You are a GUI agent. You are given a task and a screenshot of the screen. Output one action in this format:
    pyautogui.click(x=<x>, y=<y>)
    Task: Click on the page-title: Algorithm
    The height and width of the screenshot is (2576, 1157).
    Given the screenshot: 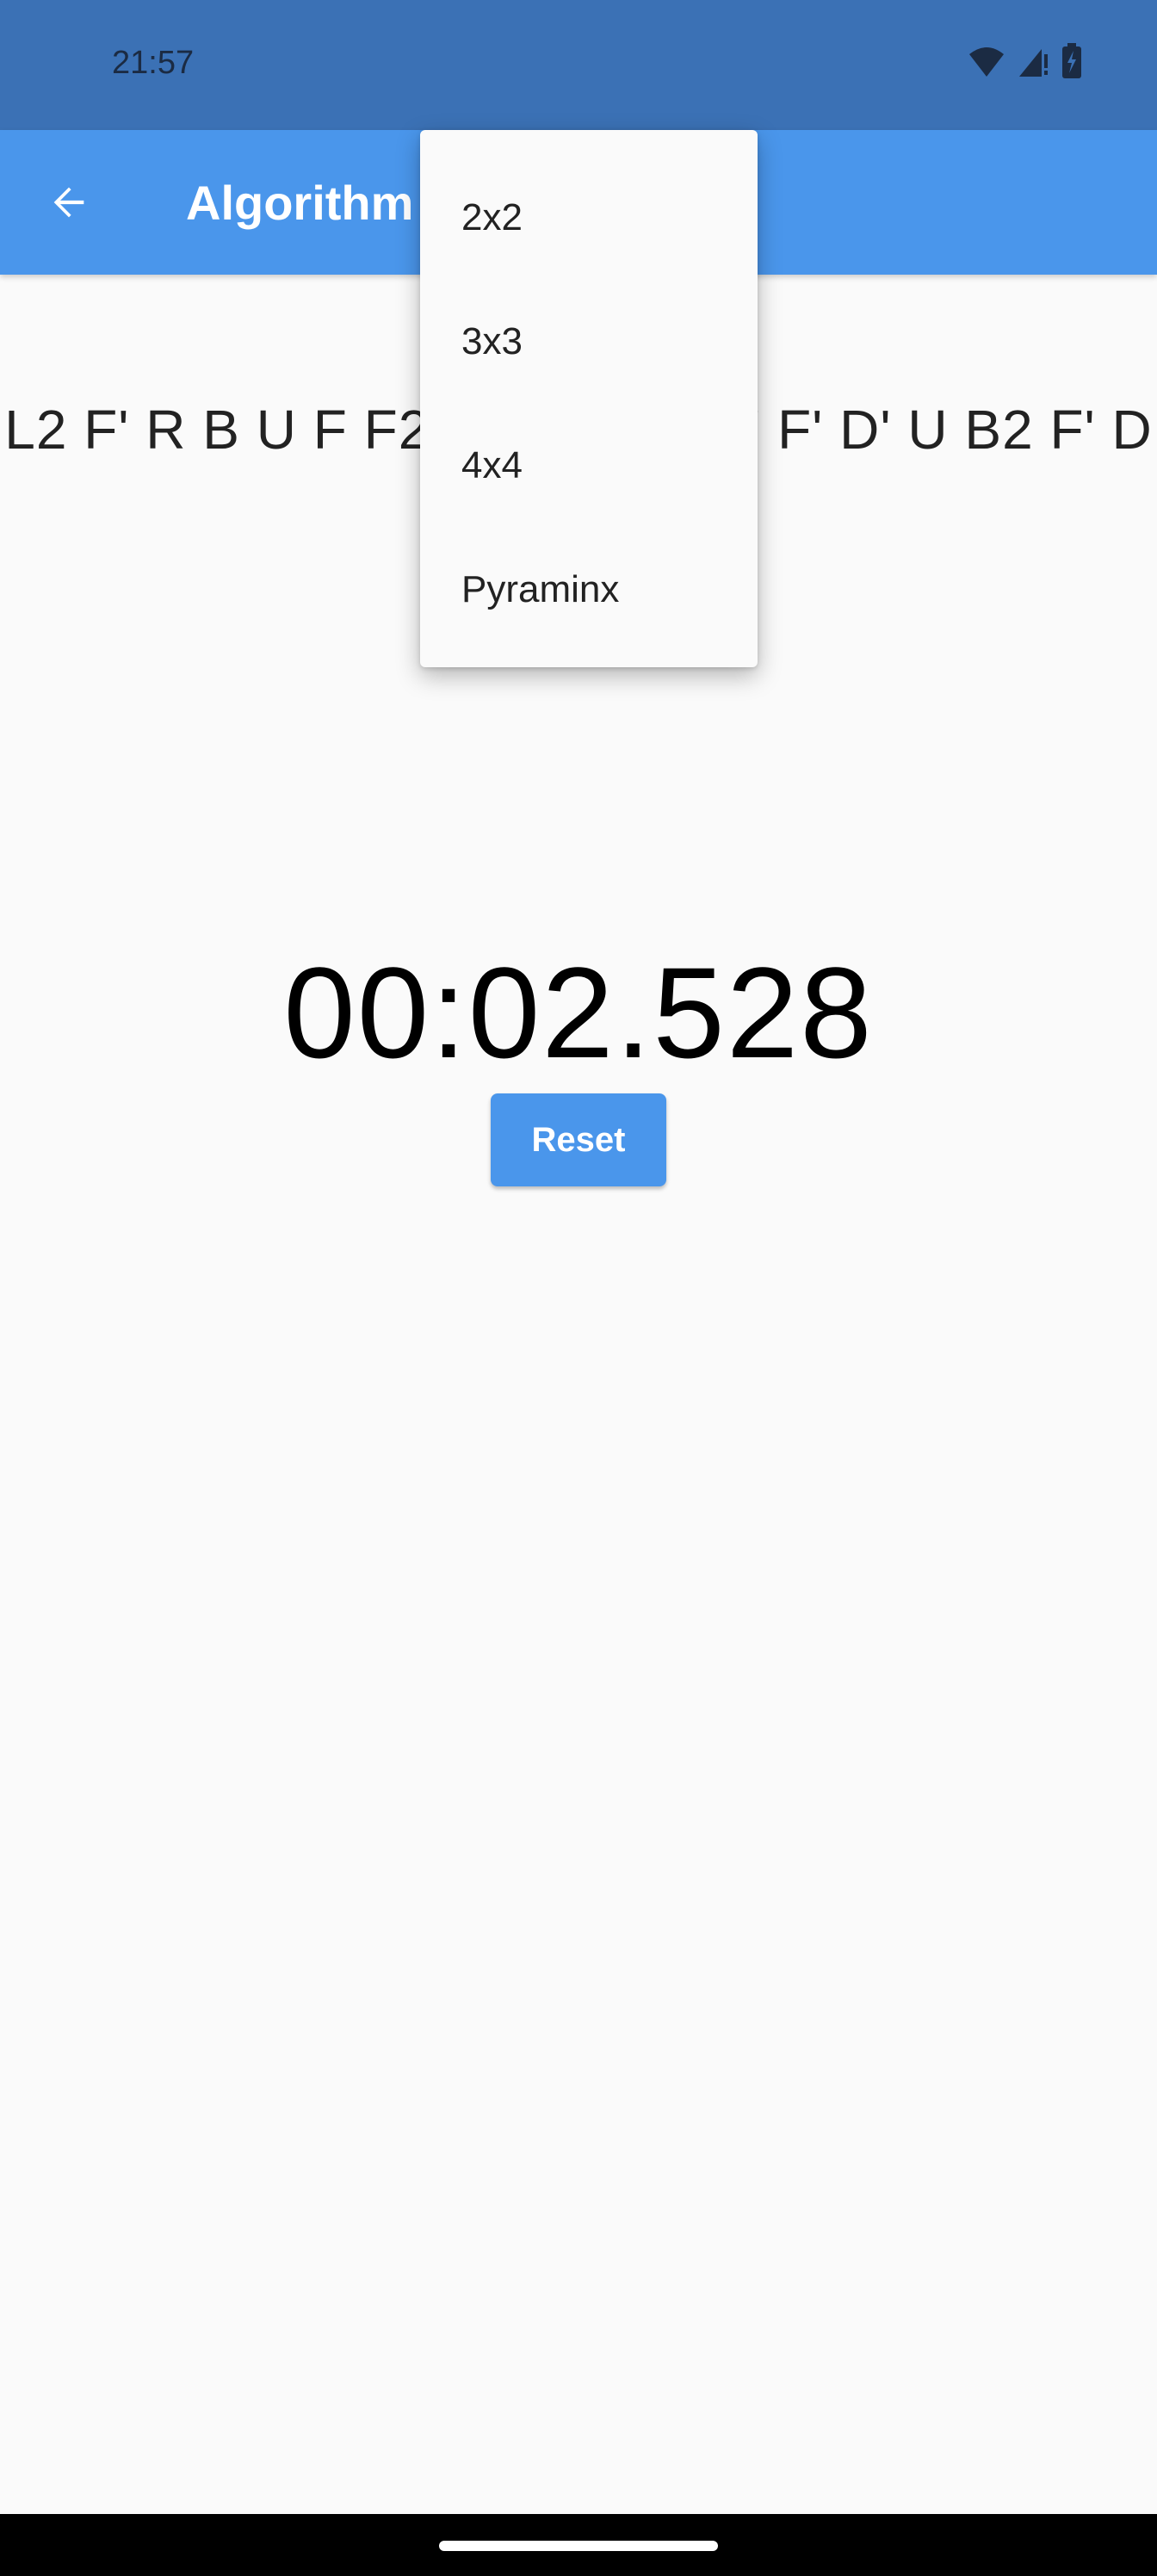 What is the action you would take?
    pyautogui.click(x=300, y=203)
    